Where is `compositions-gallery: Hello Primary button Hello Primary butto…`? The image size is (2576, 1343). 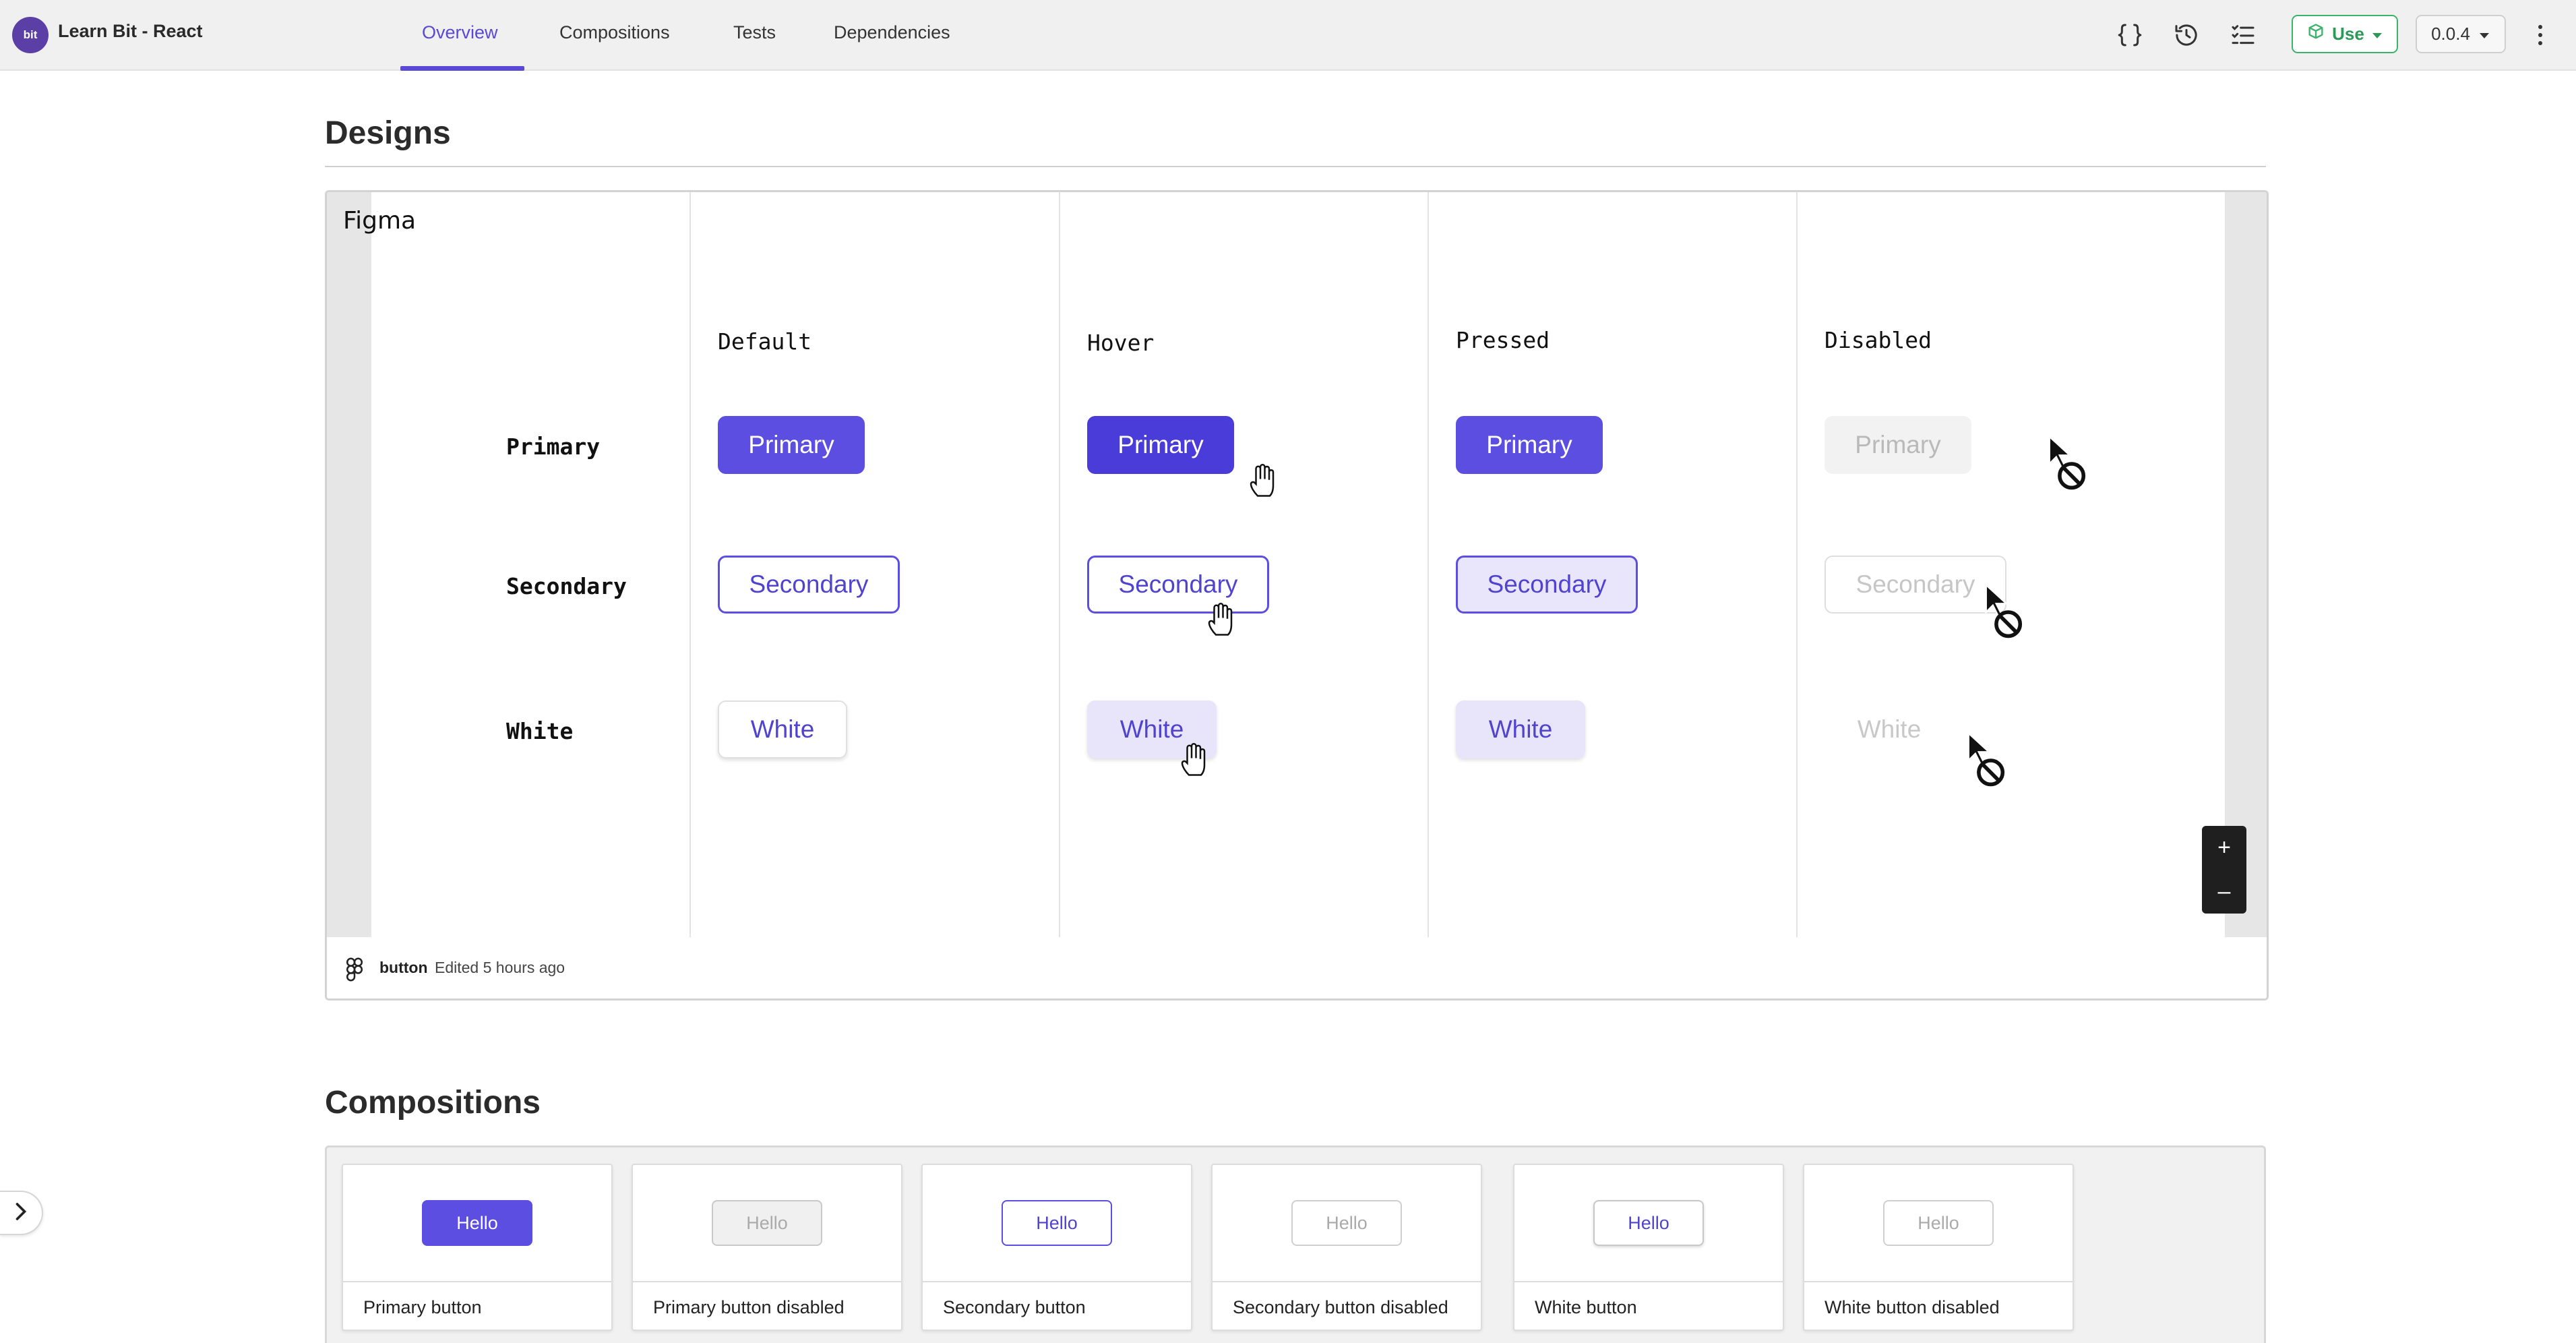
compositions-gallery: Hello Primary button Hello Primary butto… is located at coordinates (1296, 1244).